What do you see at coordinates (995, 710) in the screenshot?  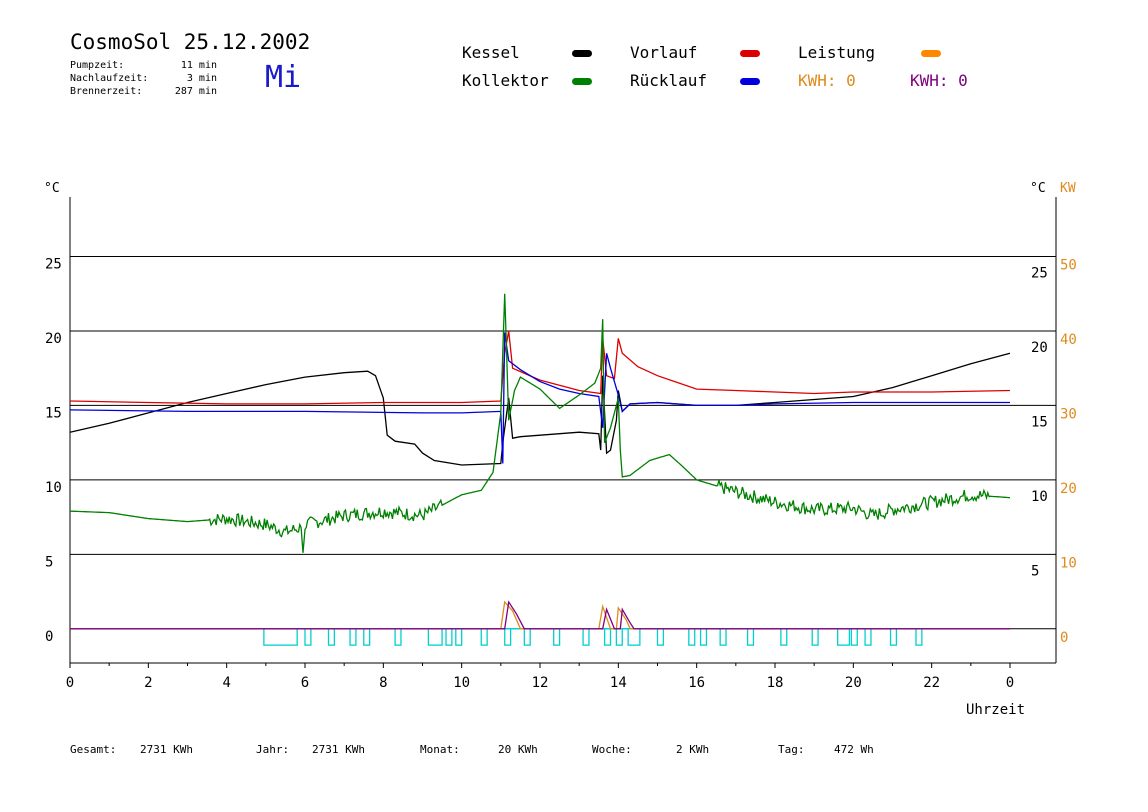 I see `x-axis-label: Uhrzeit` at bounding box center [995, 710].